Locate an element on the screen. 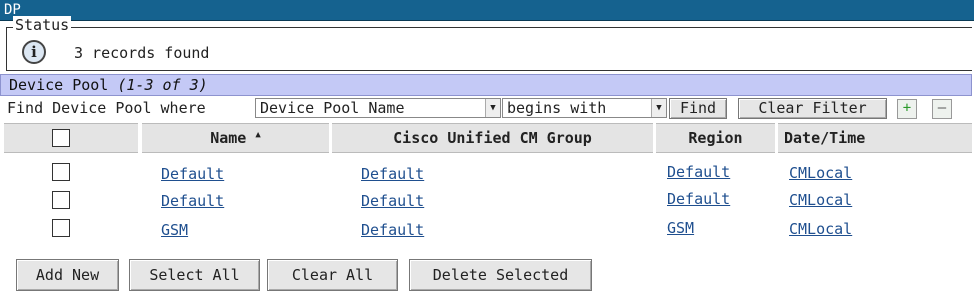 This screenshot has height=293, width=974. clear-filter-button: Clear Filter is located at coordinates (812, 108).